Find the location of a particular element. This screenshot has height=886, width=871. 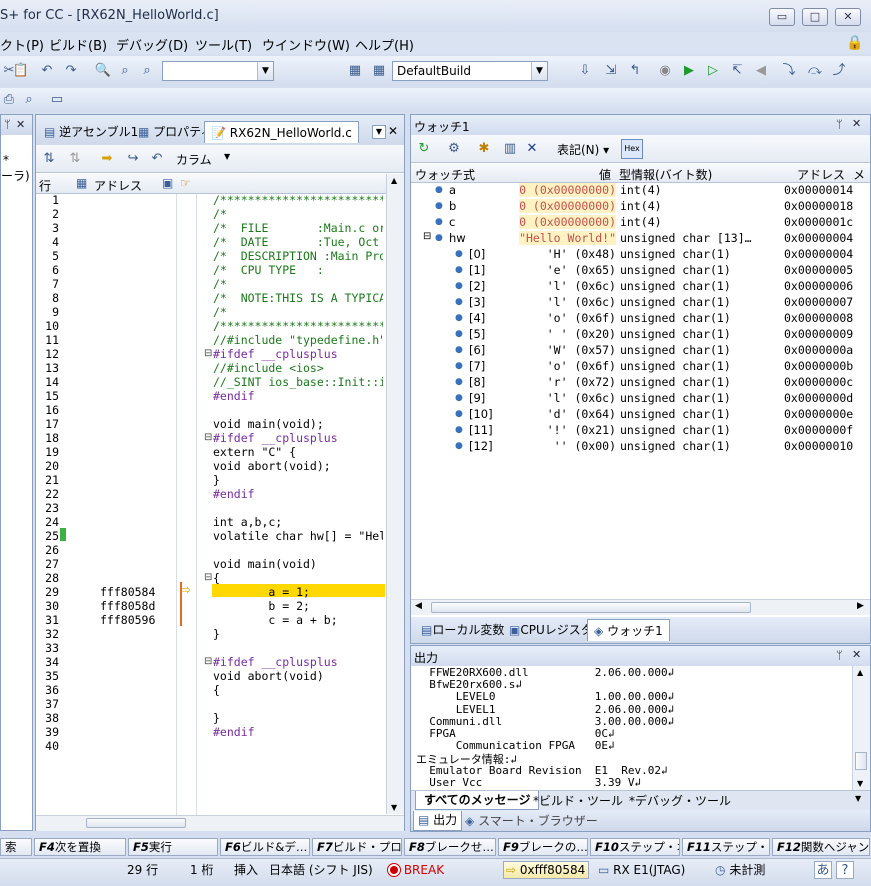

stop-icon: ◉ is located at coordinates (665, 71).